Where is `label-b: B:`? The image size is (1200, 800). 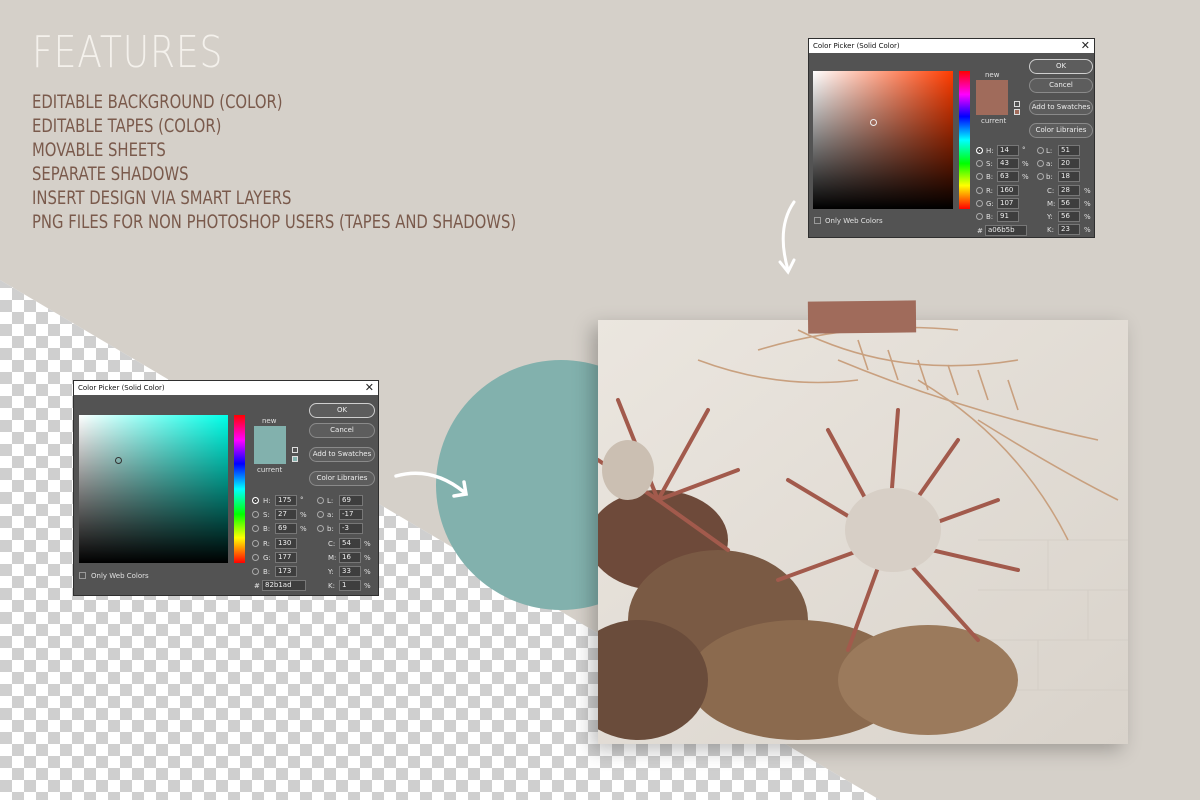 label-b: B: is located at coordinates (267, 529).